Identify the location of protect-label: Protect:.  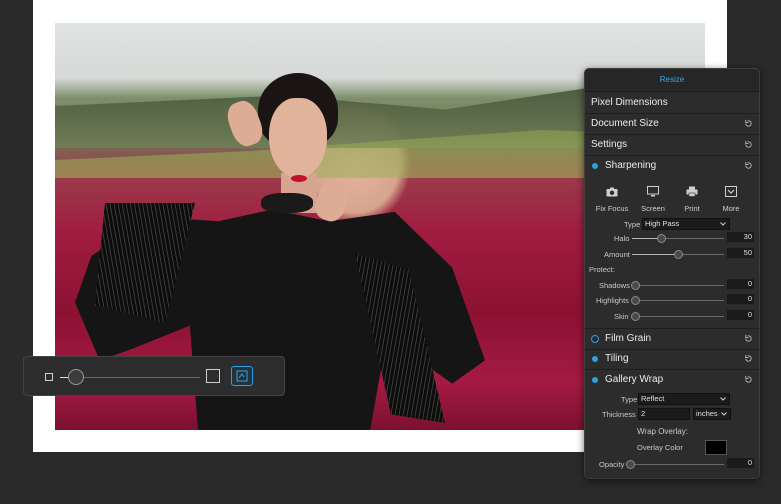
(602, 269).